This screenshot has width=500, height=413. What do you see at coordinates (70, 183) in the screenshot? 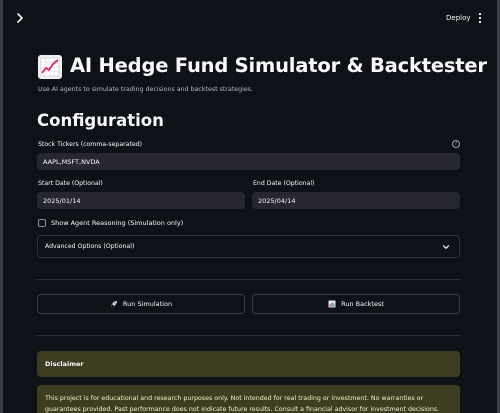
I see `start-date-label: Start Date (Optional)` at bounding box center [70, 183].